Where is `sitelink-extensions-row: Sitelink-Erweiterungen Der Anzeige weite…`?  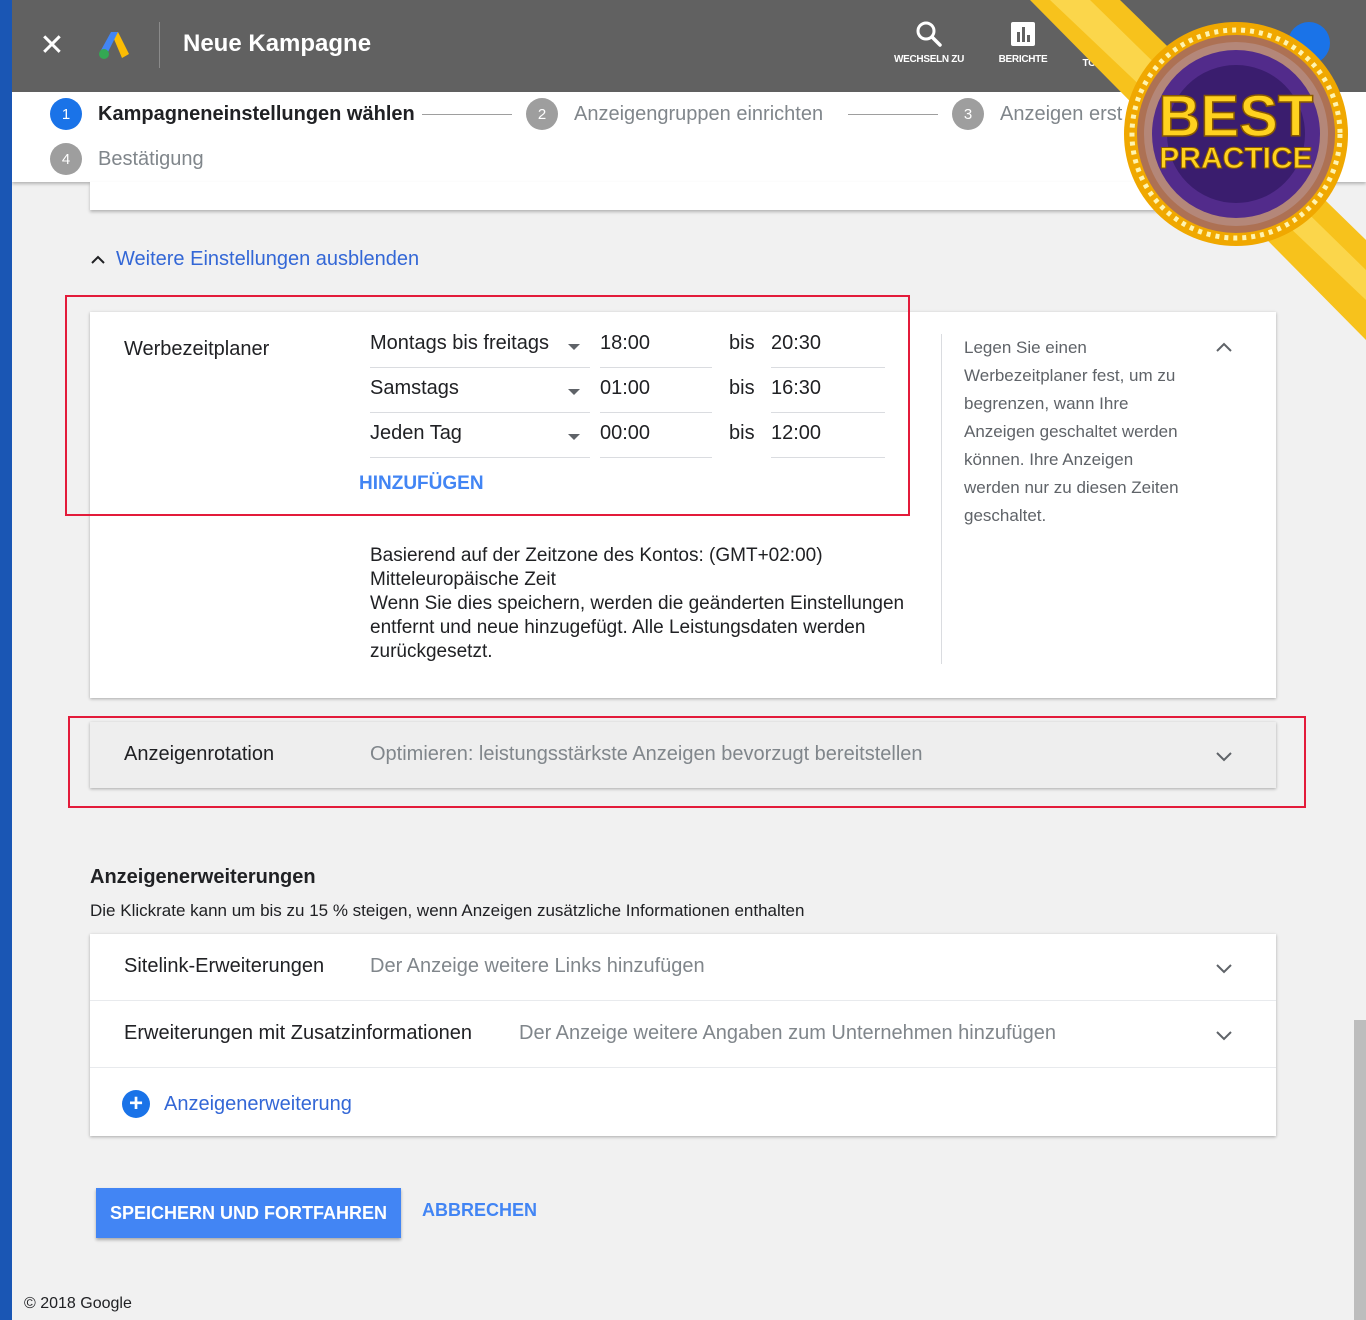 sitelink-extensions-row: Sitelink-Erweiterungen Der Anzeige weite… is located at coordinates (683, 967).